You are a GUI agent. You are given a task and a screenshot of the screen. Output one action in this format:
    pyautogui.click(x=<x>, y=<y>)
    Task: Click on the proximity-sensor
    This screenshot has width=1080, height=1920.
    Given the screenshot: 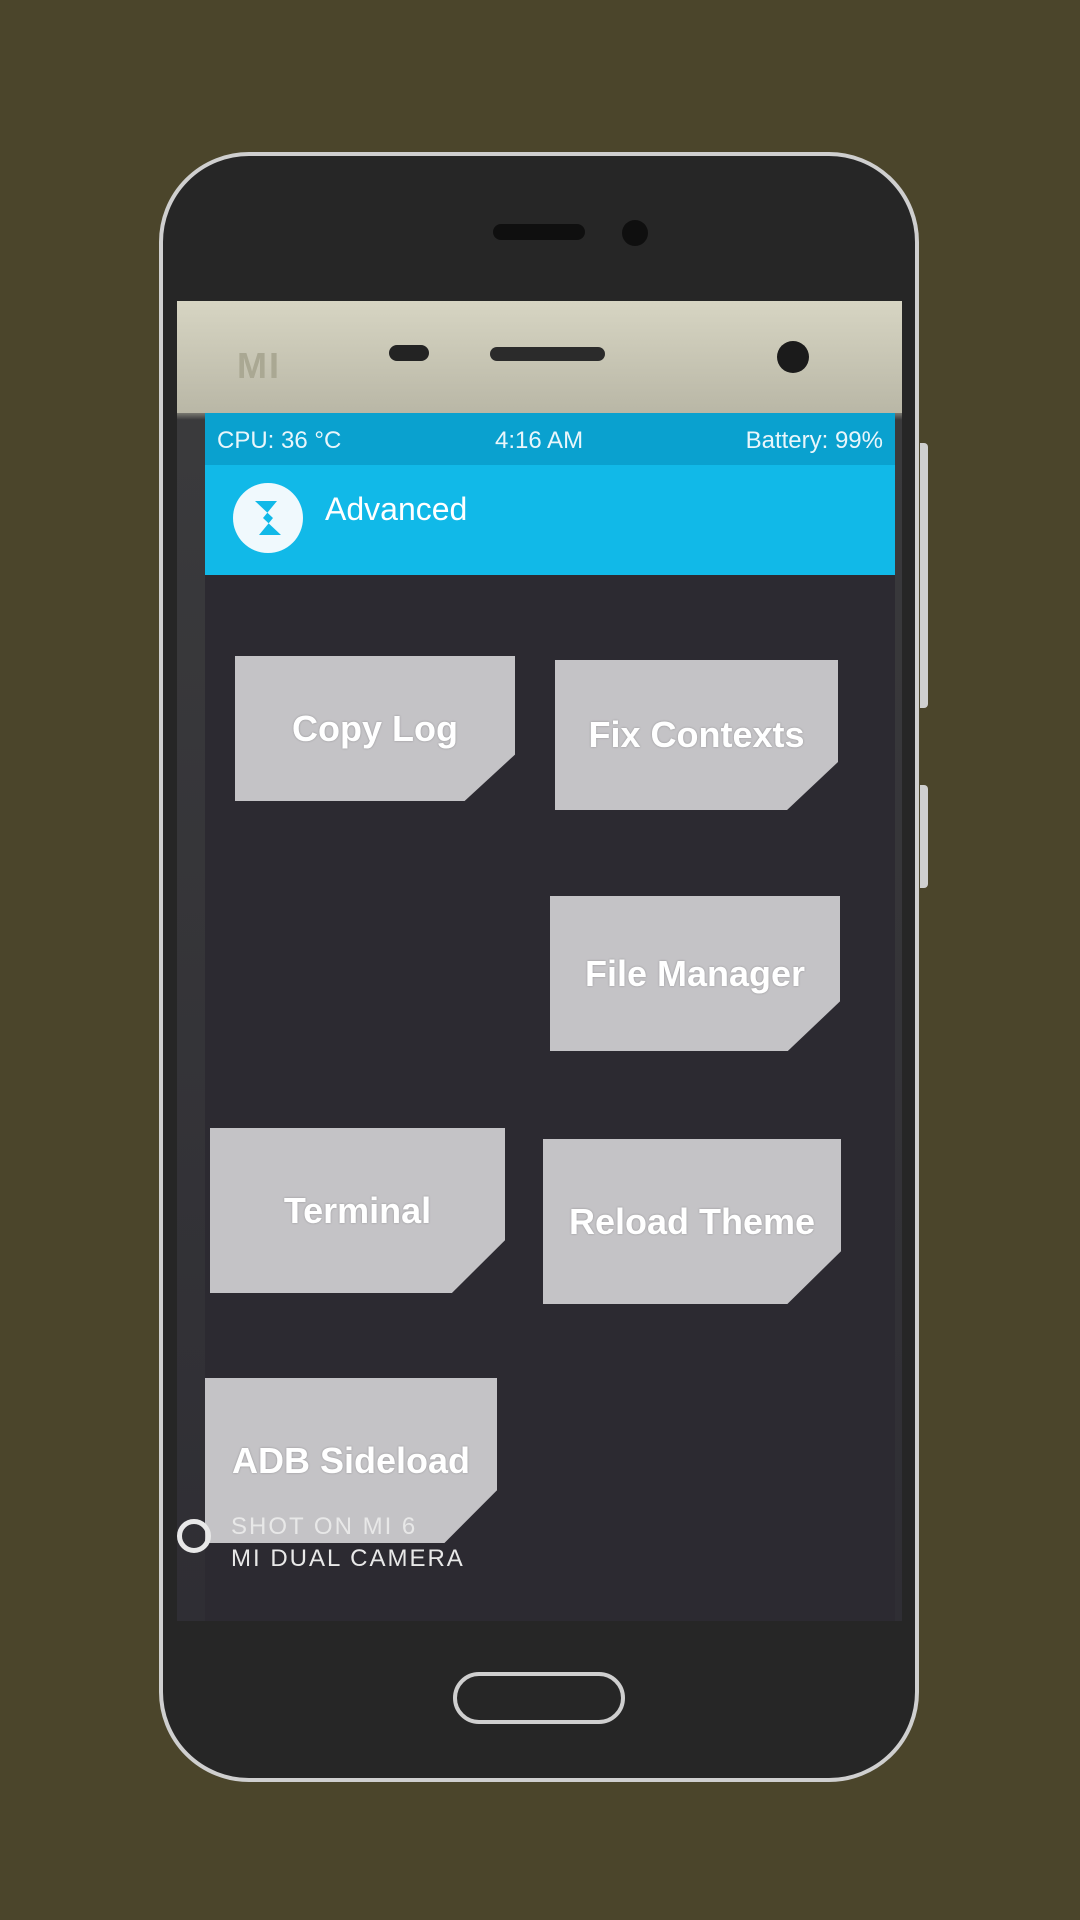 What is the action you would take?
    pyautogui.click(x=409, y=353)
    